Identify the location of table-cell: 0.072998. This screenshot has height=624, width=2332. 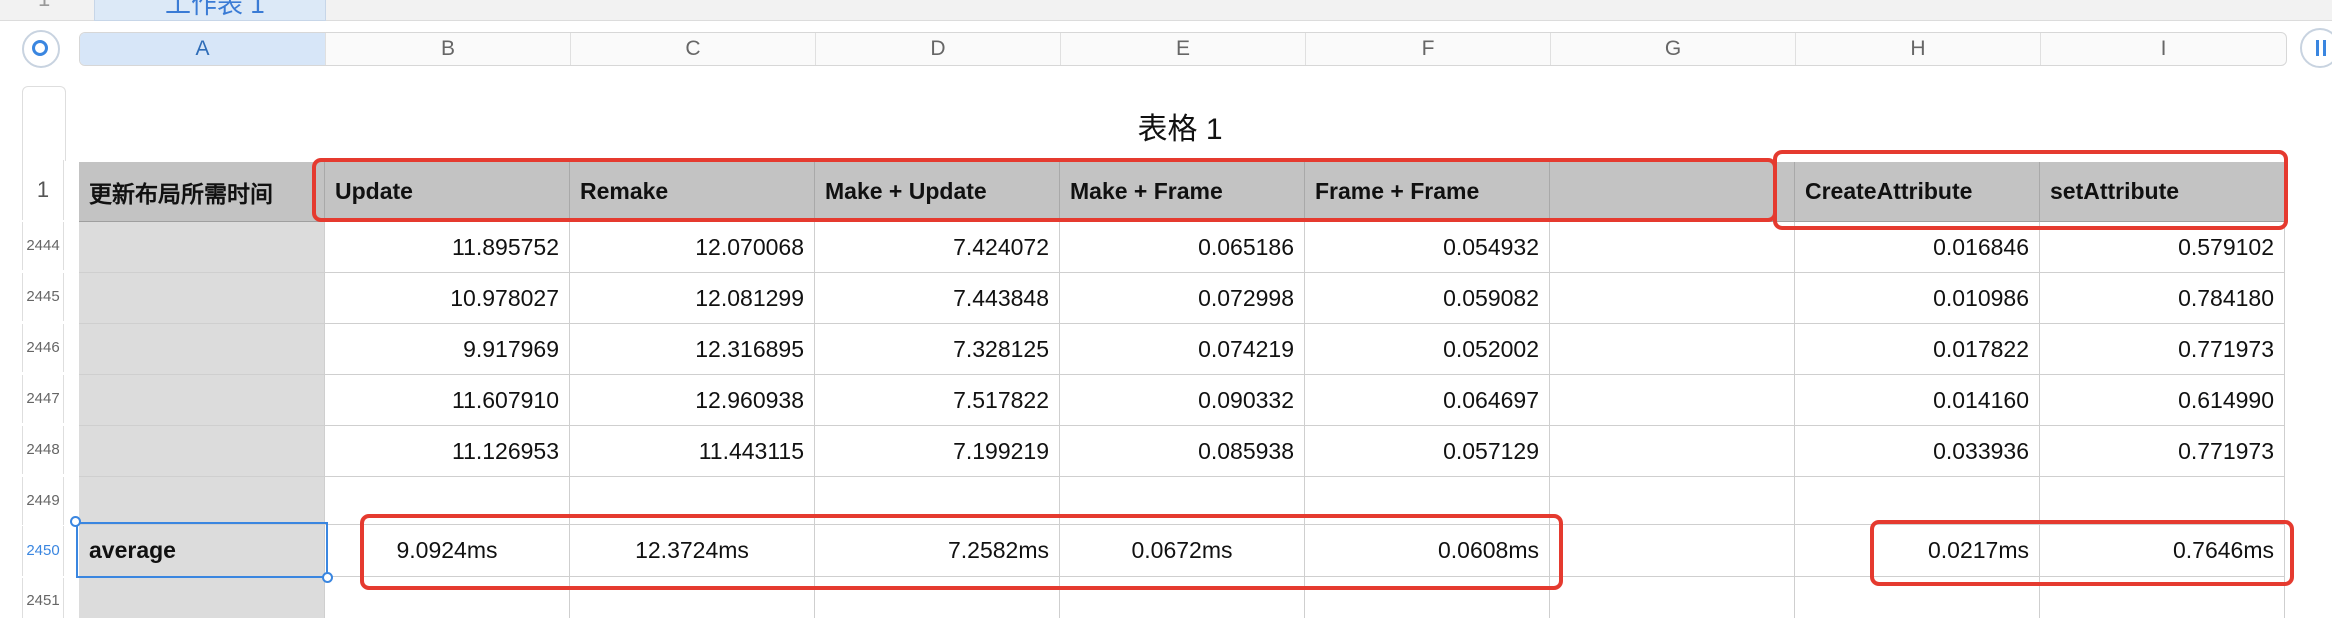
(1182, 298).